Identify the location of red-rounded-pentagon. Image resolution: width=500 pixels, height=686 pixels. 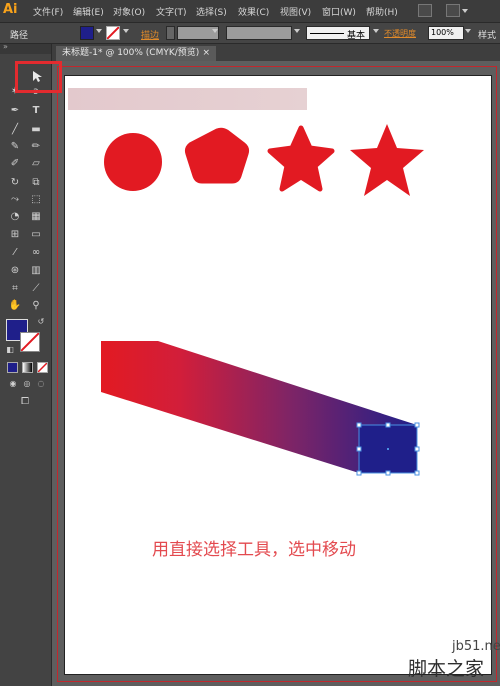
(217, 155).